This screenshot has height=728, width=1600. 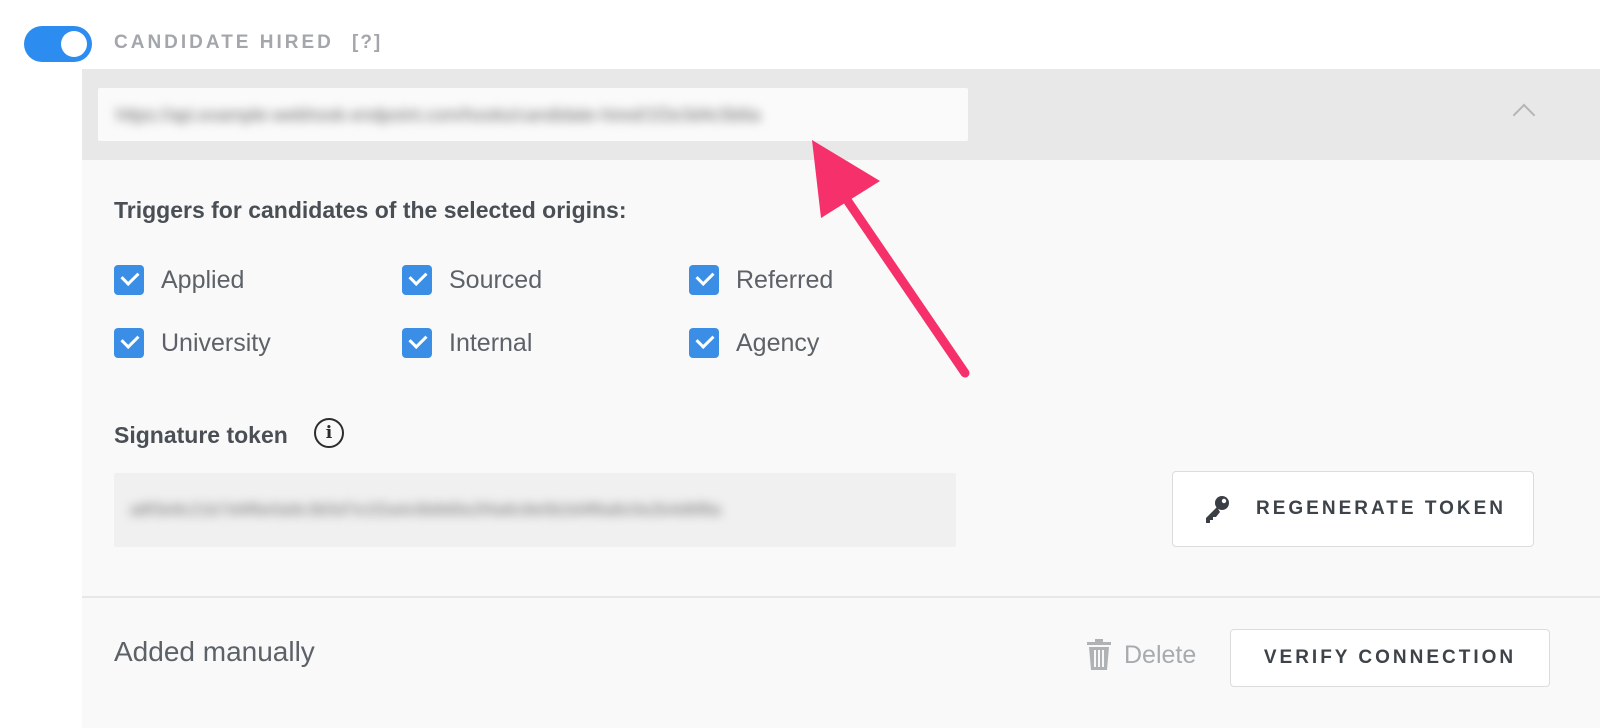 What do you see at coordinates (203, 279) in the screenshot?
I see `checkbox-label: Applied` at bounding box center [203, 279].